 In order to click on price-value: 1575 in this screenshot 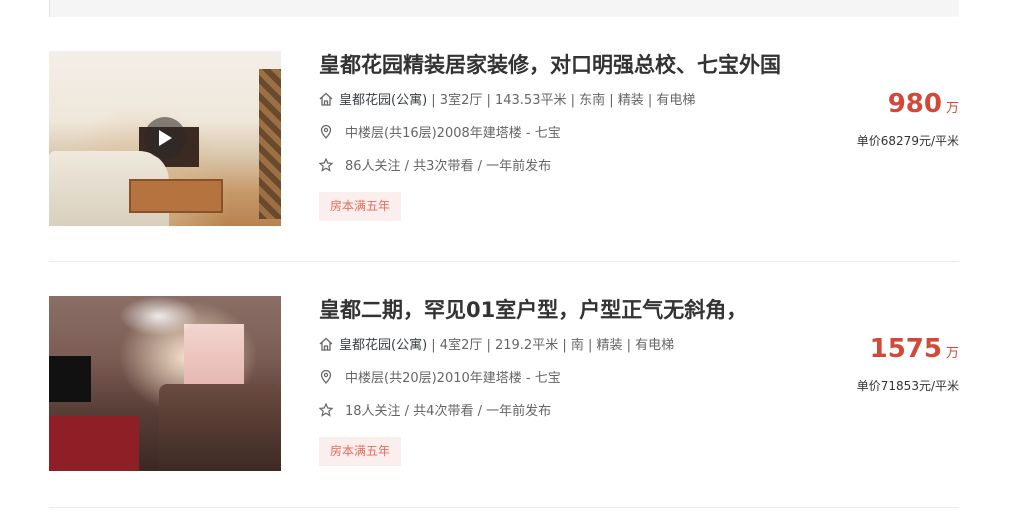, I will do `click(905, 349)`.